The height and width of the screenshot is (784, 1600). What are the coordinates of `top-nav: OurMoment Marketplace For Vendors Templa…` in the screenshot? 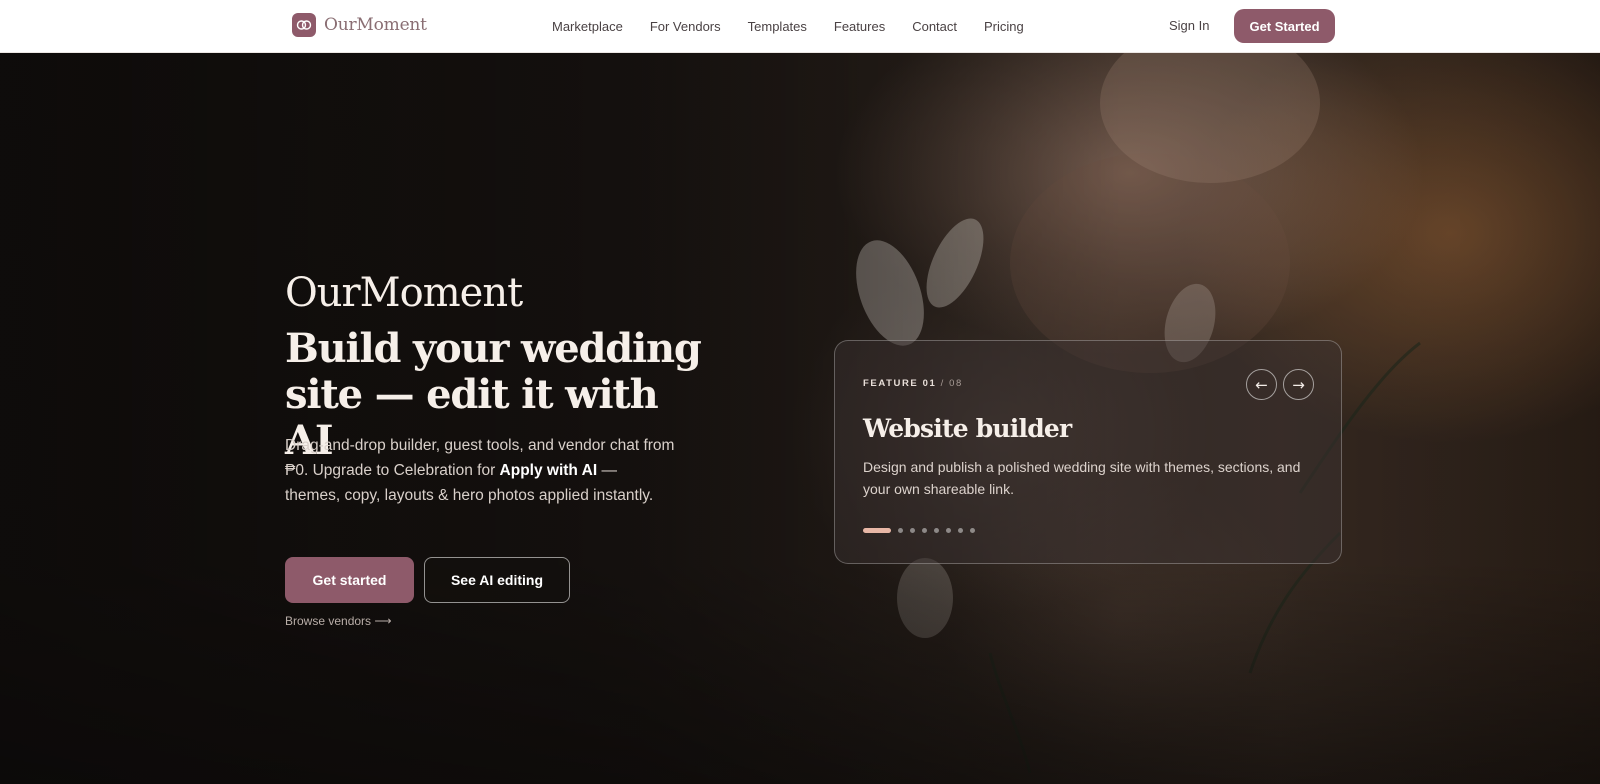 It's located at (800, 26).